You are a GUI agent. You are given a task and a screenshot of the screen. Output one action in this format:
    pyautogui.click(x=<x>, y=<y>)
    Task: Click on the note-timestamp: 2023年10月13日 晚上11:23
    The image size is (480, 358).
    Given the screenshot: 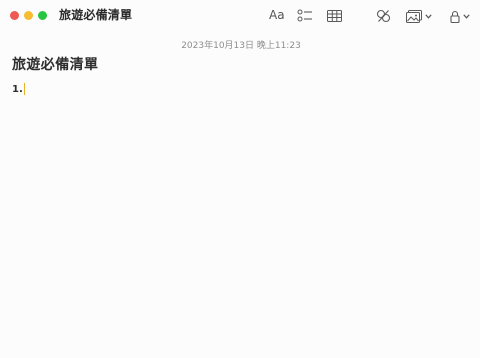 What is the action you would take?
    pyautogui.click(x=241, y=46)
    